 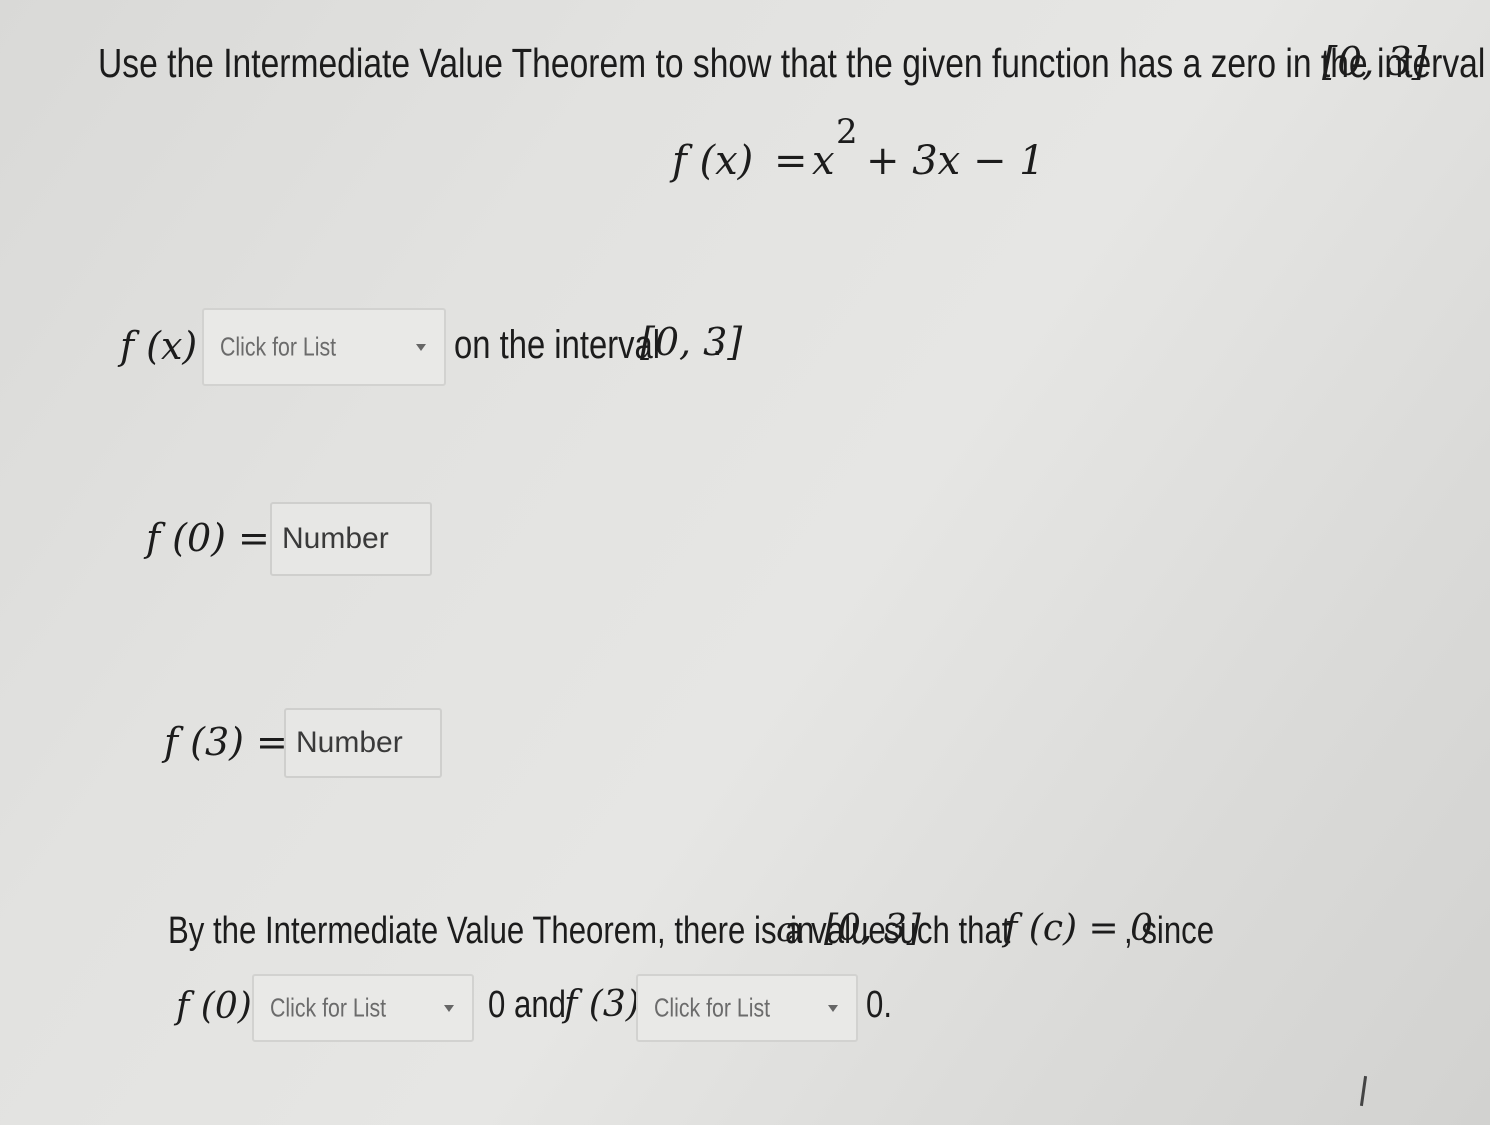 What do you see at coordinates (278, 346) in the screenshot?
I see `continuity-dropdown-placeholder: Click for List` at bounding box center [278, 346].